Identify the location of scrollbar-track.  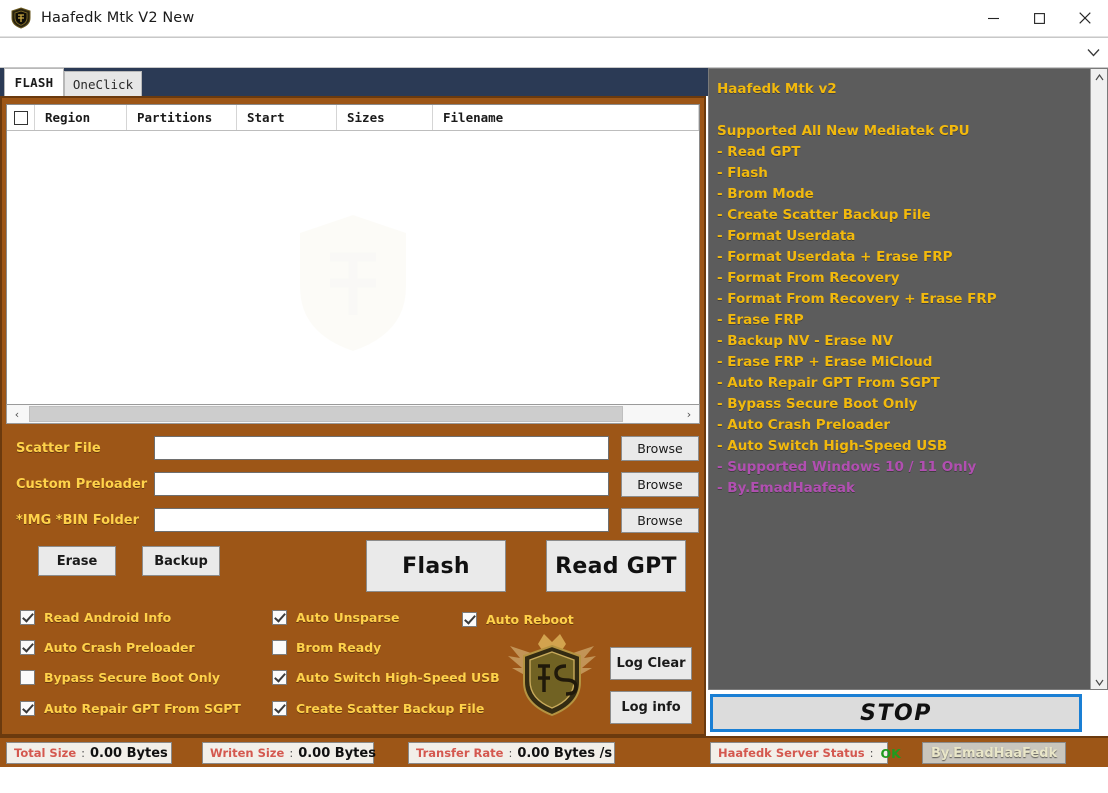
(353, 414).